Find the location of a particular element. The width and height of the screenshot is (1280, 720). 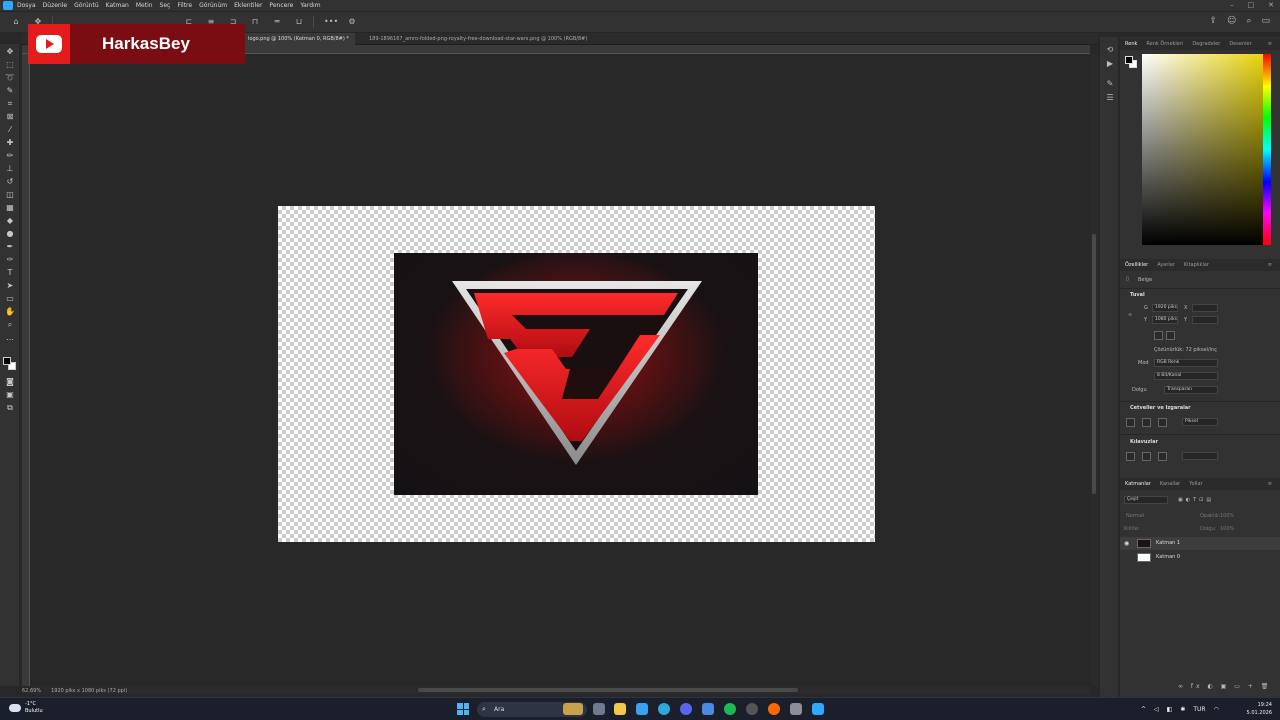

type-tool-icon: T is located at coordinates (10, 272).